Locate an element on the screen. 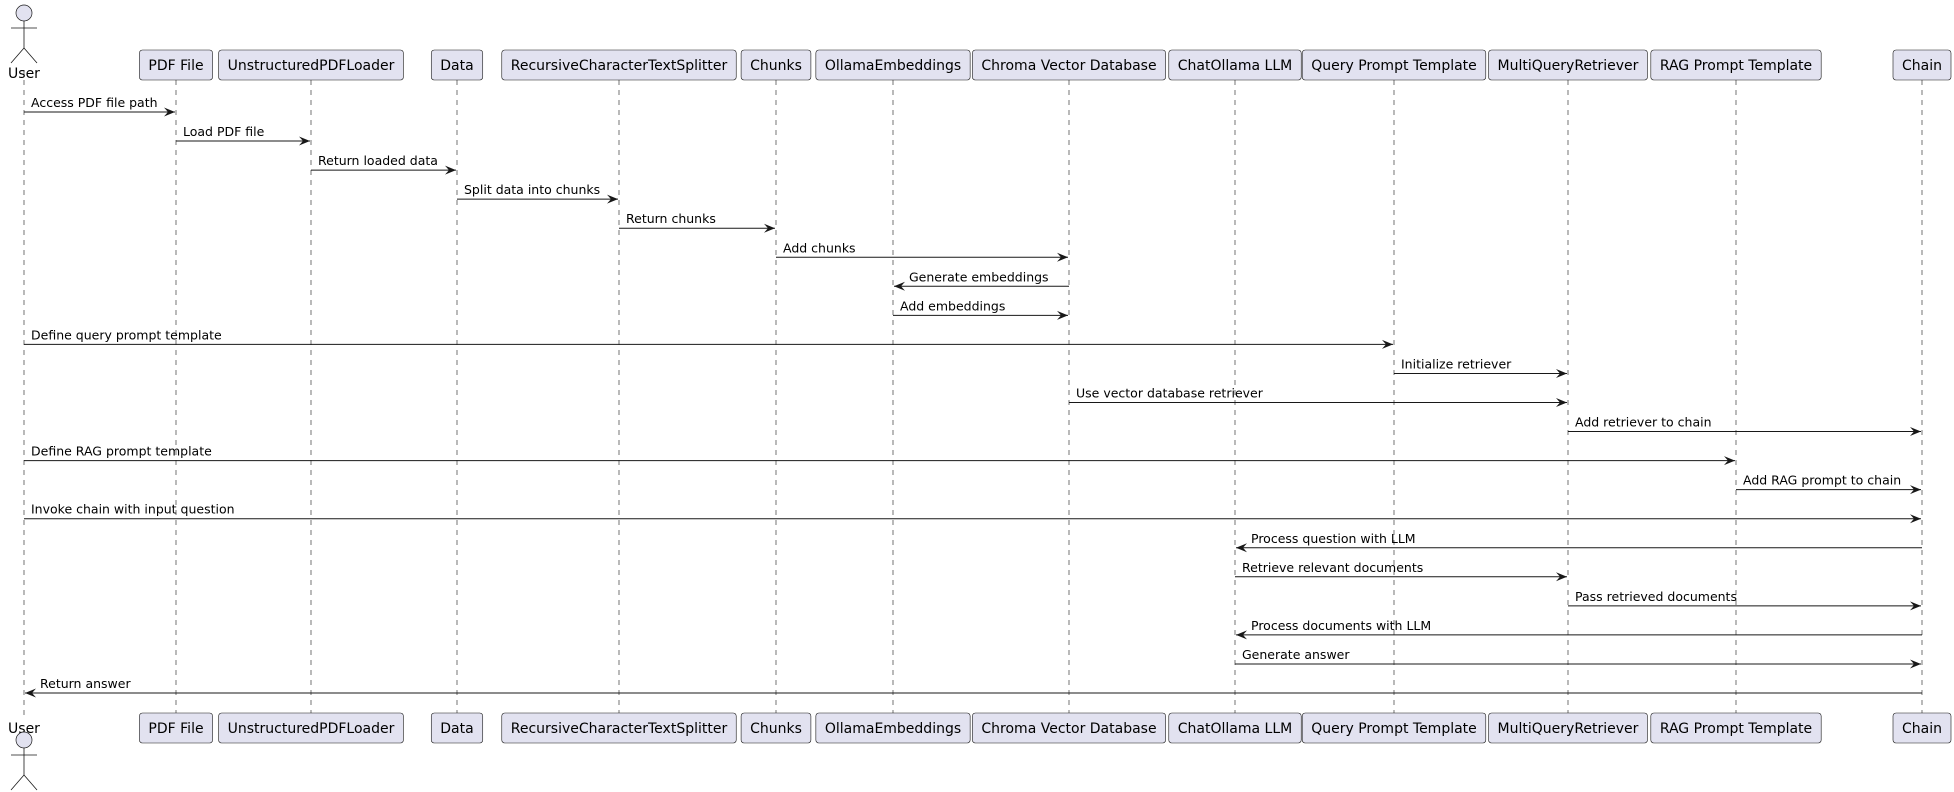  message-label: Define RAG prompt template is located at coordinates (121, 451).